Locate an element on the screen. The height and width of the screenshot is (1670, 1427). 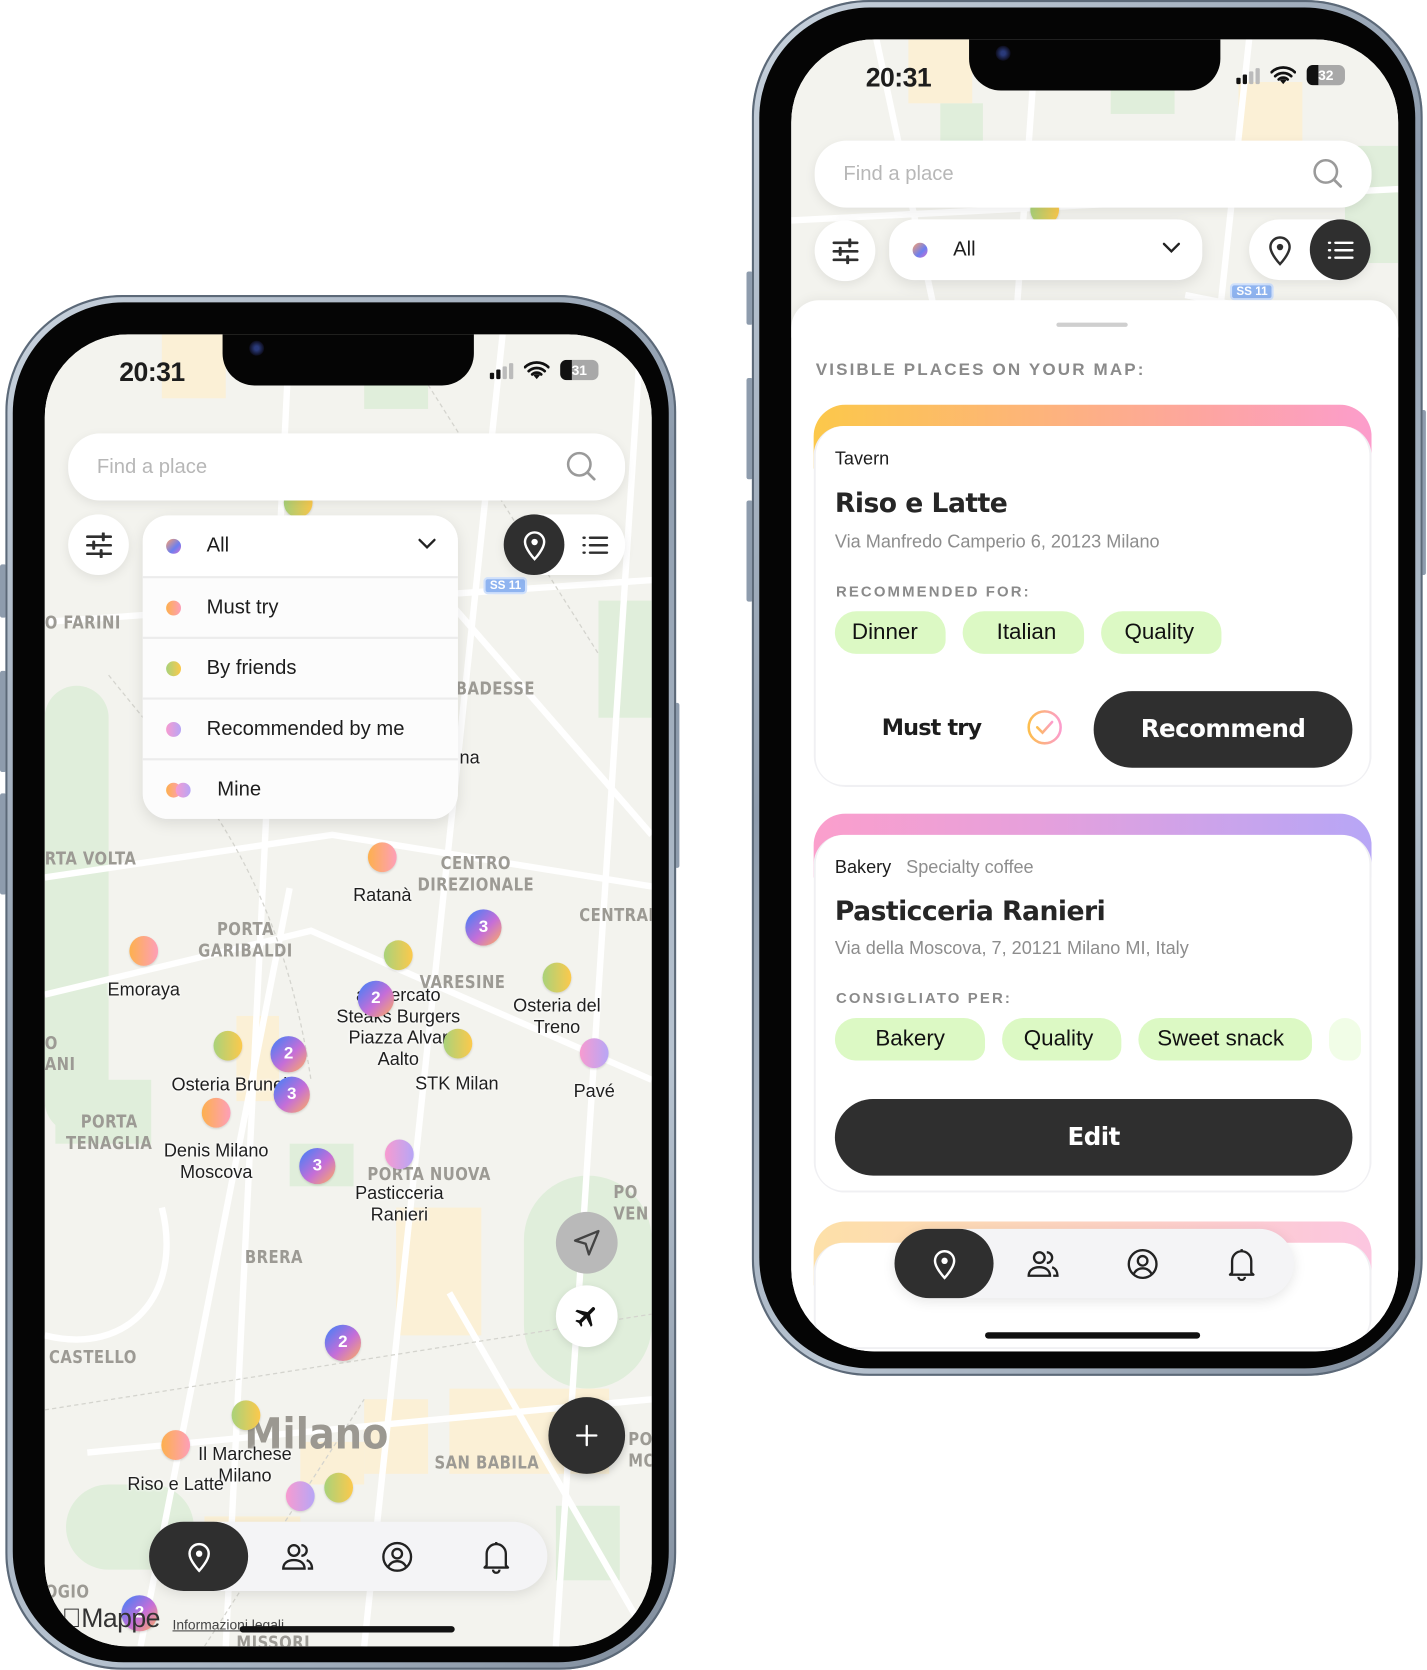
tag-chip: Bakery is located at coordinates (910, 1039).